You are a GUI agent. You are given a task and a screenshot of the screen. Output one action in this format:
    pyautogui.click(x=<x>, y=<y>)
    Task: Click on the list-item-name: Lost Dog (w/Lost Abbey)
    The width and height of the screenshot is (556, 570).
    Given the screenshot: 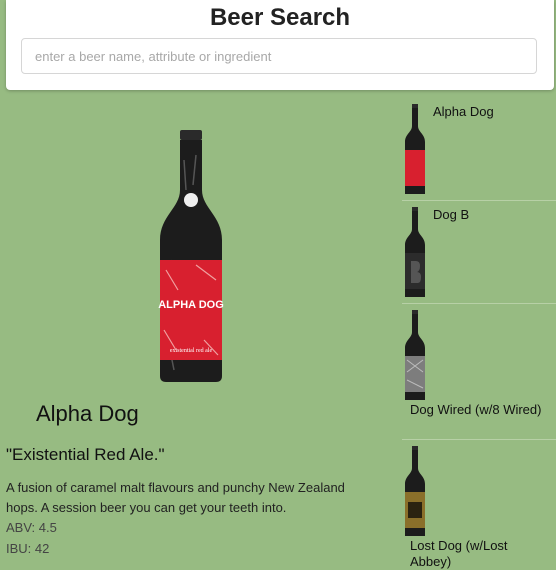 What is the action you would take?
    pyautogui.click(x=459, y=553)
    